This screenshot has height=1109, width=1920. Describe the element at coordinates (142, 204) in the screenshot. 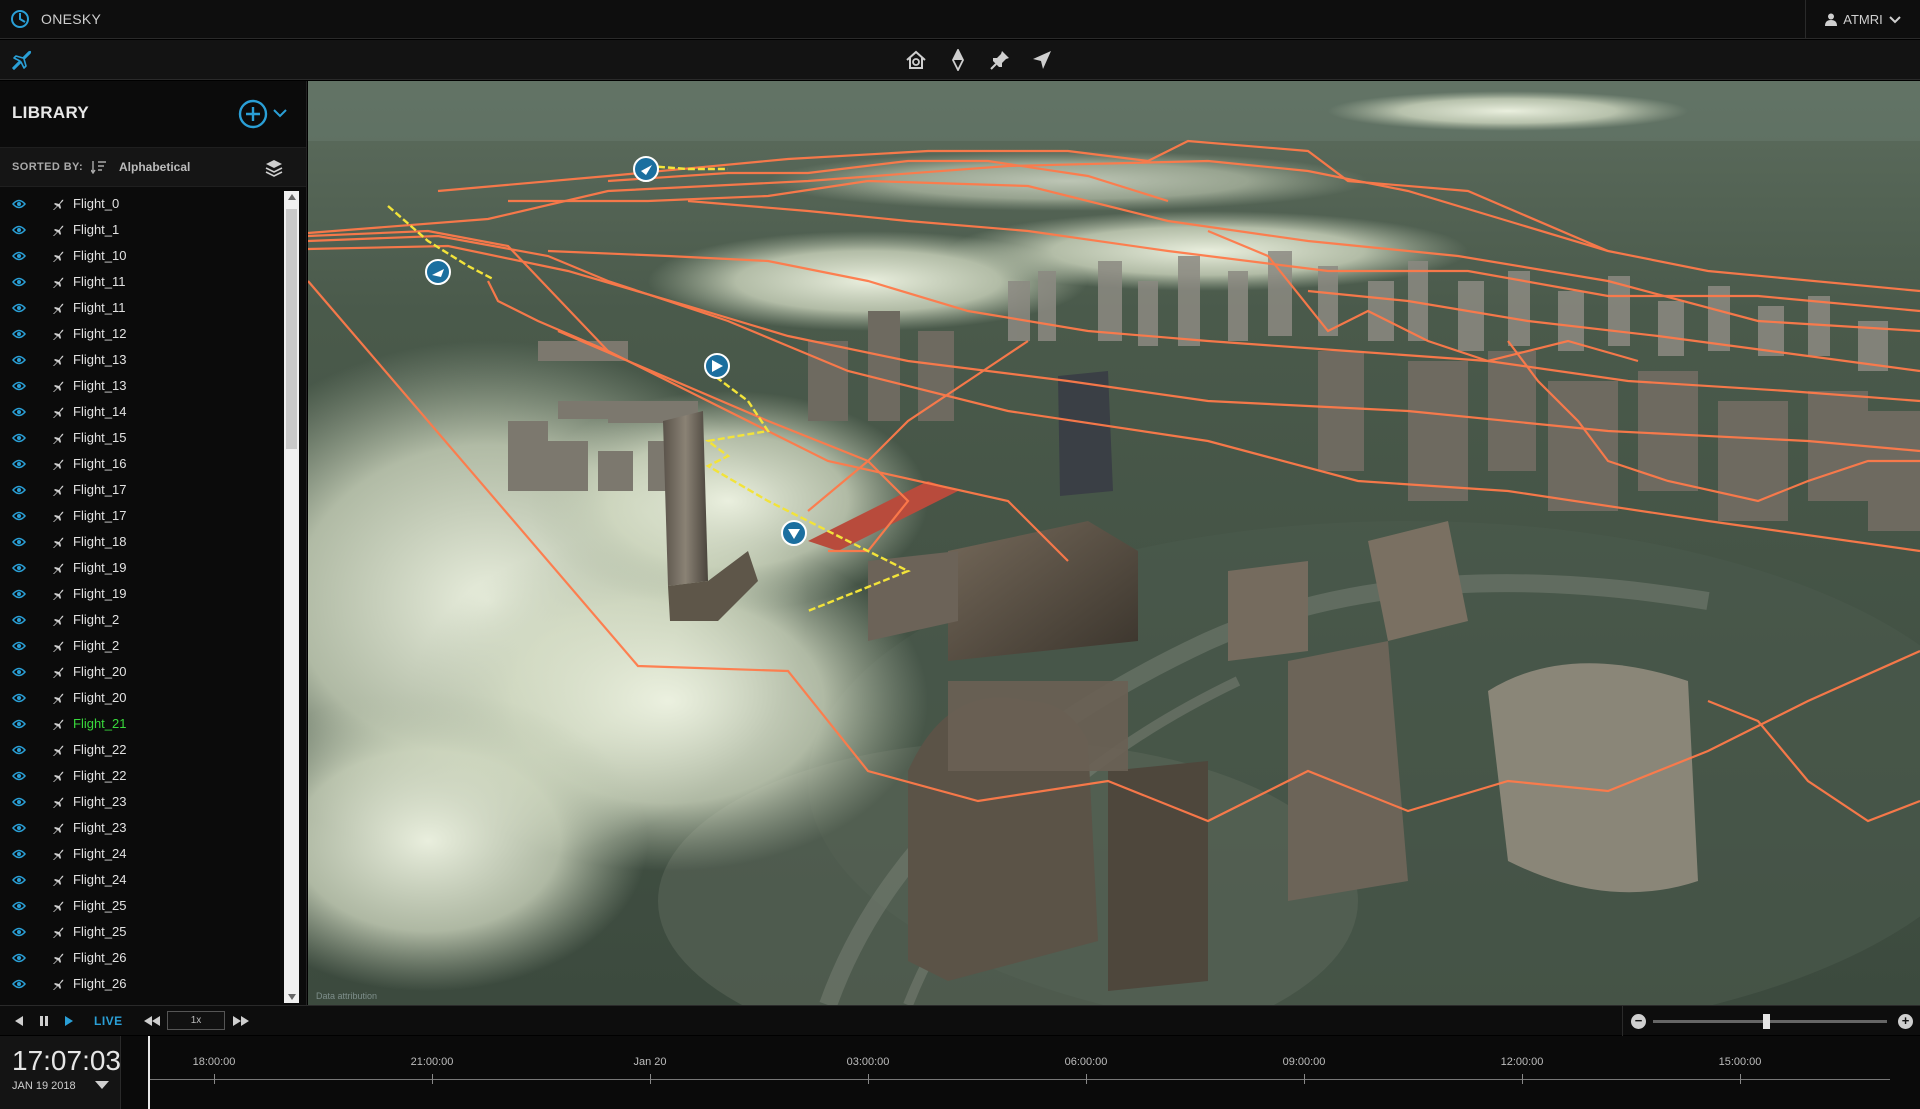

I see `flight-list-item: Flight_0` at that location.